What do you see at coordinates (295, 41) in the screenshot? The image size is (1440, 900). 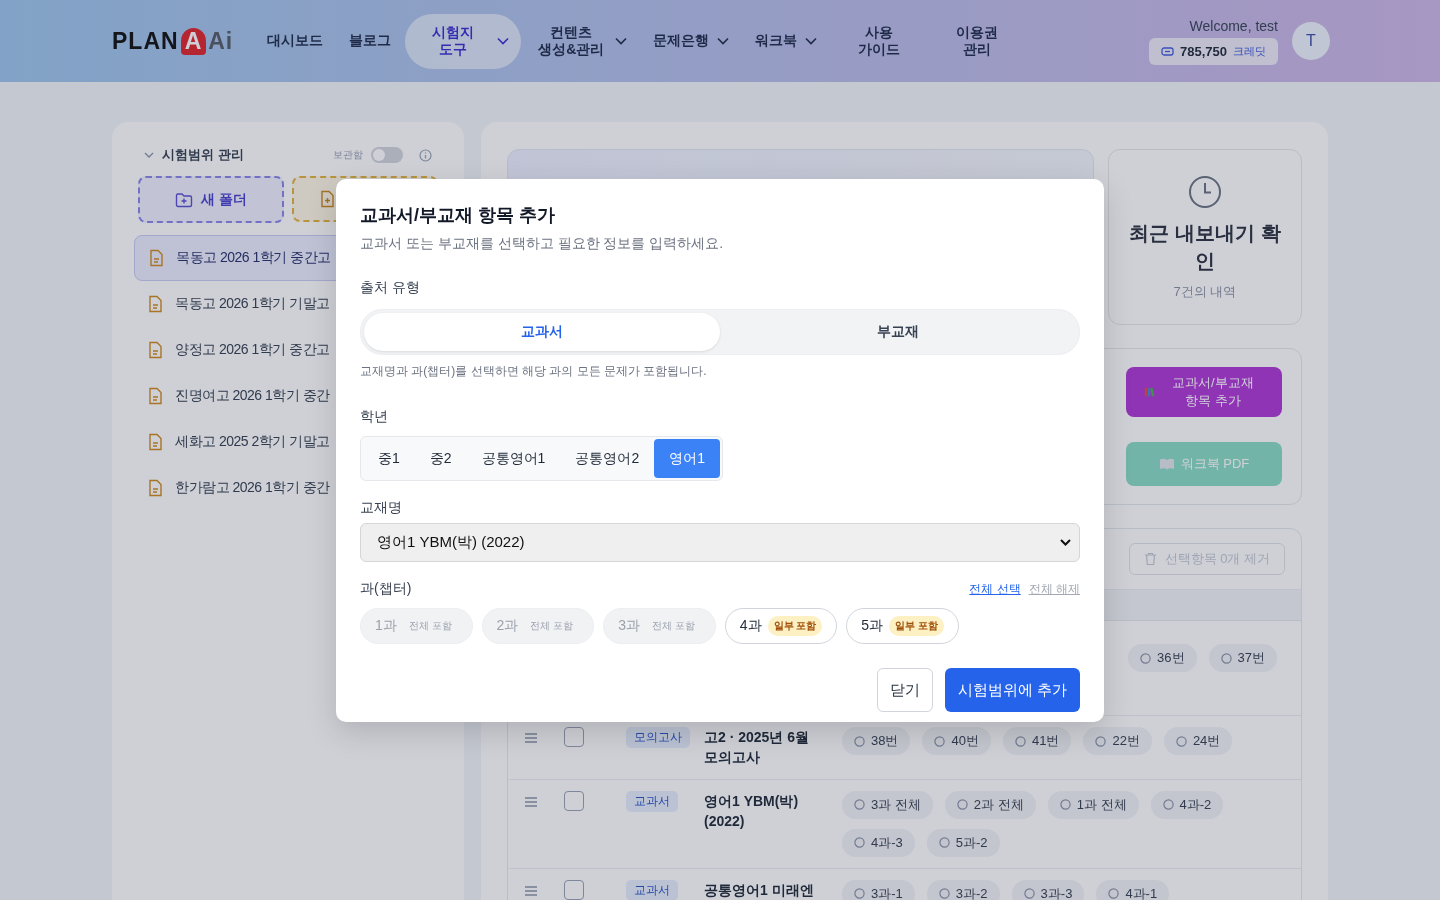 I see `nav-item: 대시보드` at bounding box center [295, 41].